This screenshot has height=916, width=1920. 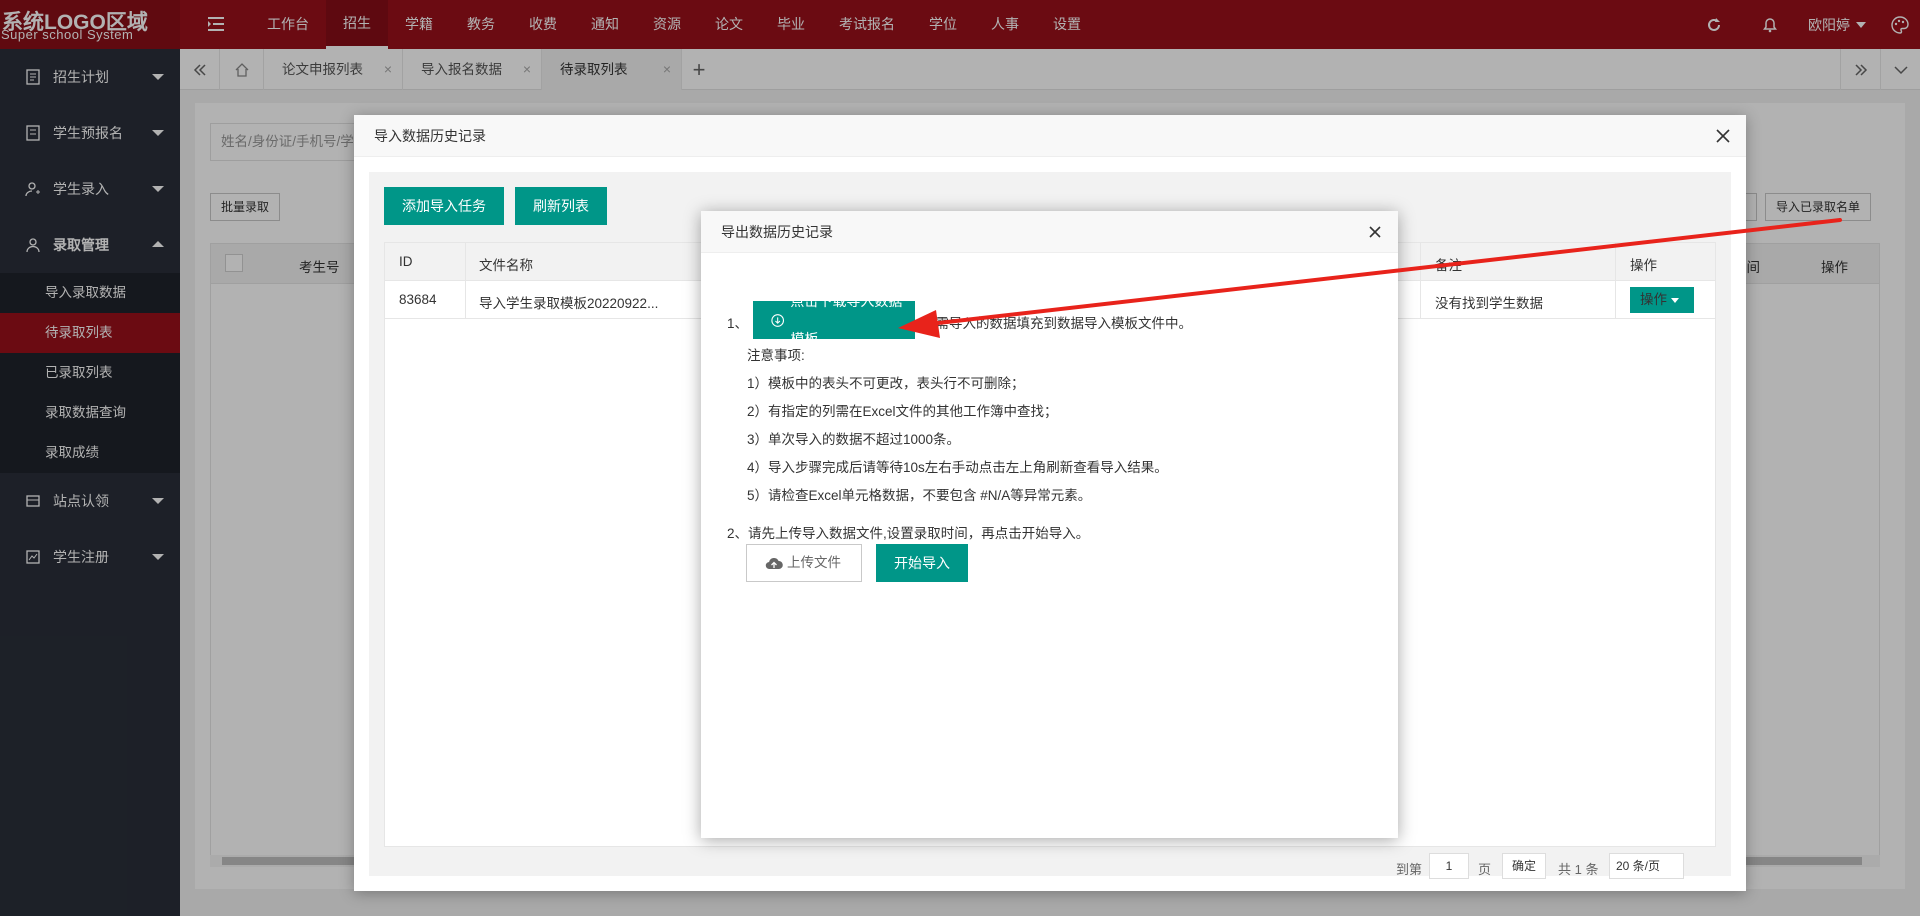 I want to click on total-count: 共 1 条, so click(x=1578, y=869).